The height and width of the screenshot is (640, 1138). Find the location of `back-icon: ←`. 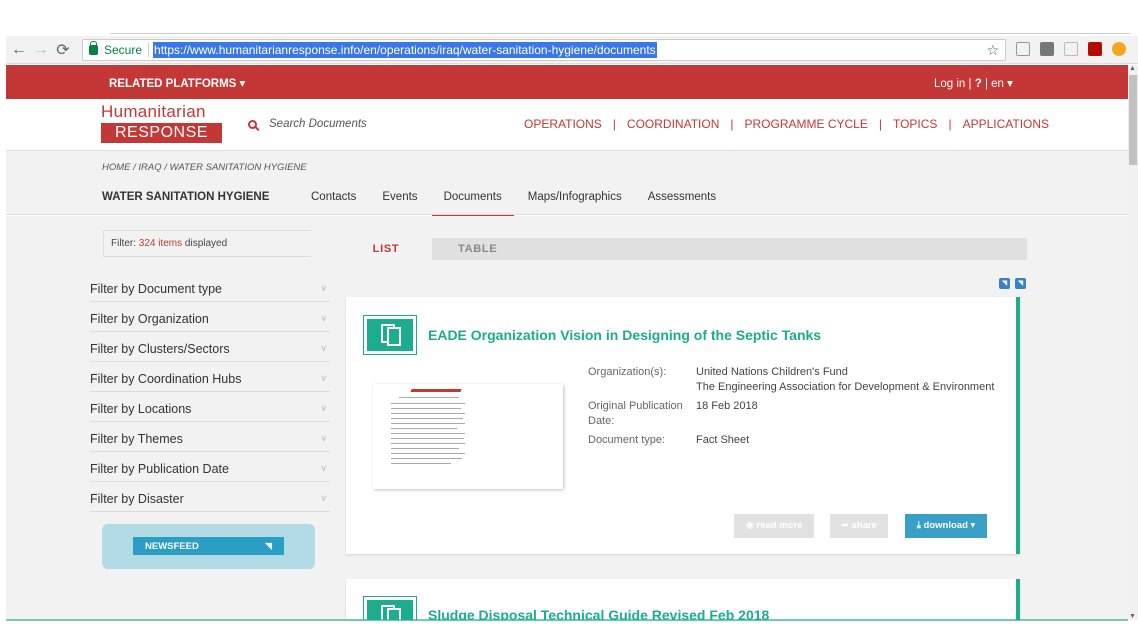

back-icon: ← is located at coordinates (19, 50).